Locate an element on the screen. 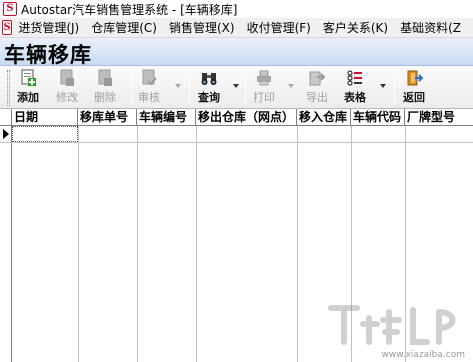 This screenshot has width=473, height=362. column-header-brand-model: 厂牌型号 is located at coordinates (439, 117).